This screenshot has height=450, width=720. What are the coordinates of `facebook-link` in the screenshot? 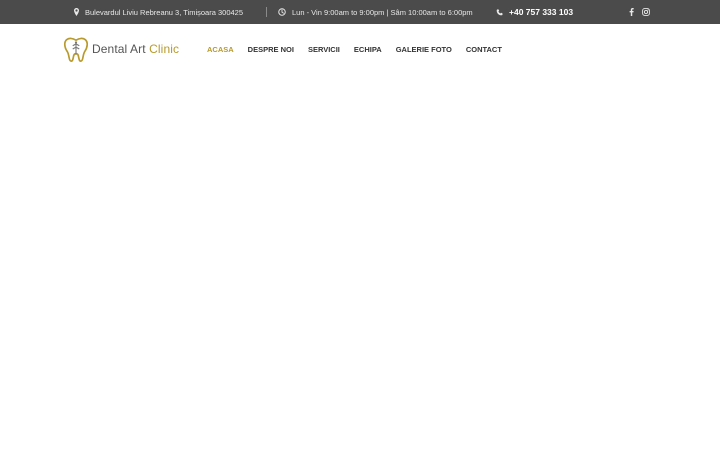 It's located at (631, 12).